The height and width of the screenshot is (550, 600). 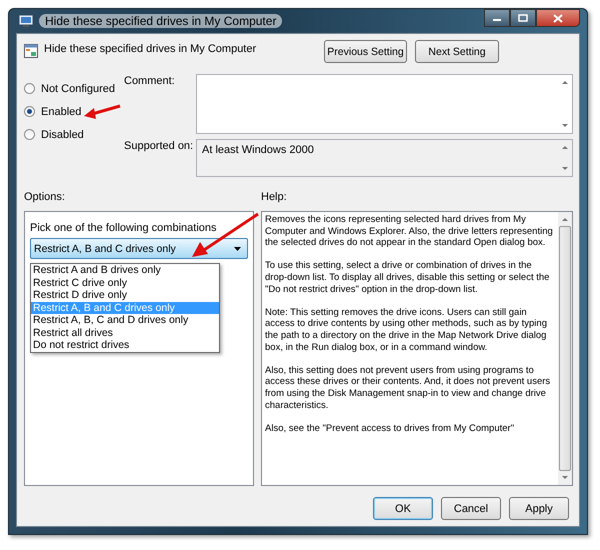 I want to click on policy-title: Hide these specified drives in My Computer, so click(x=150, y=49).